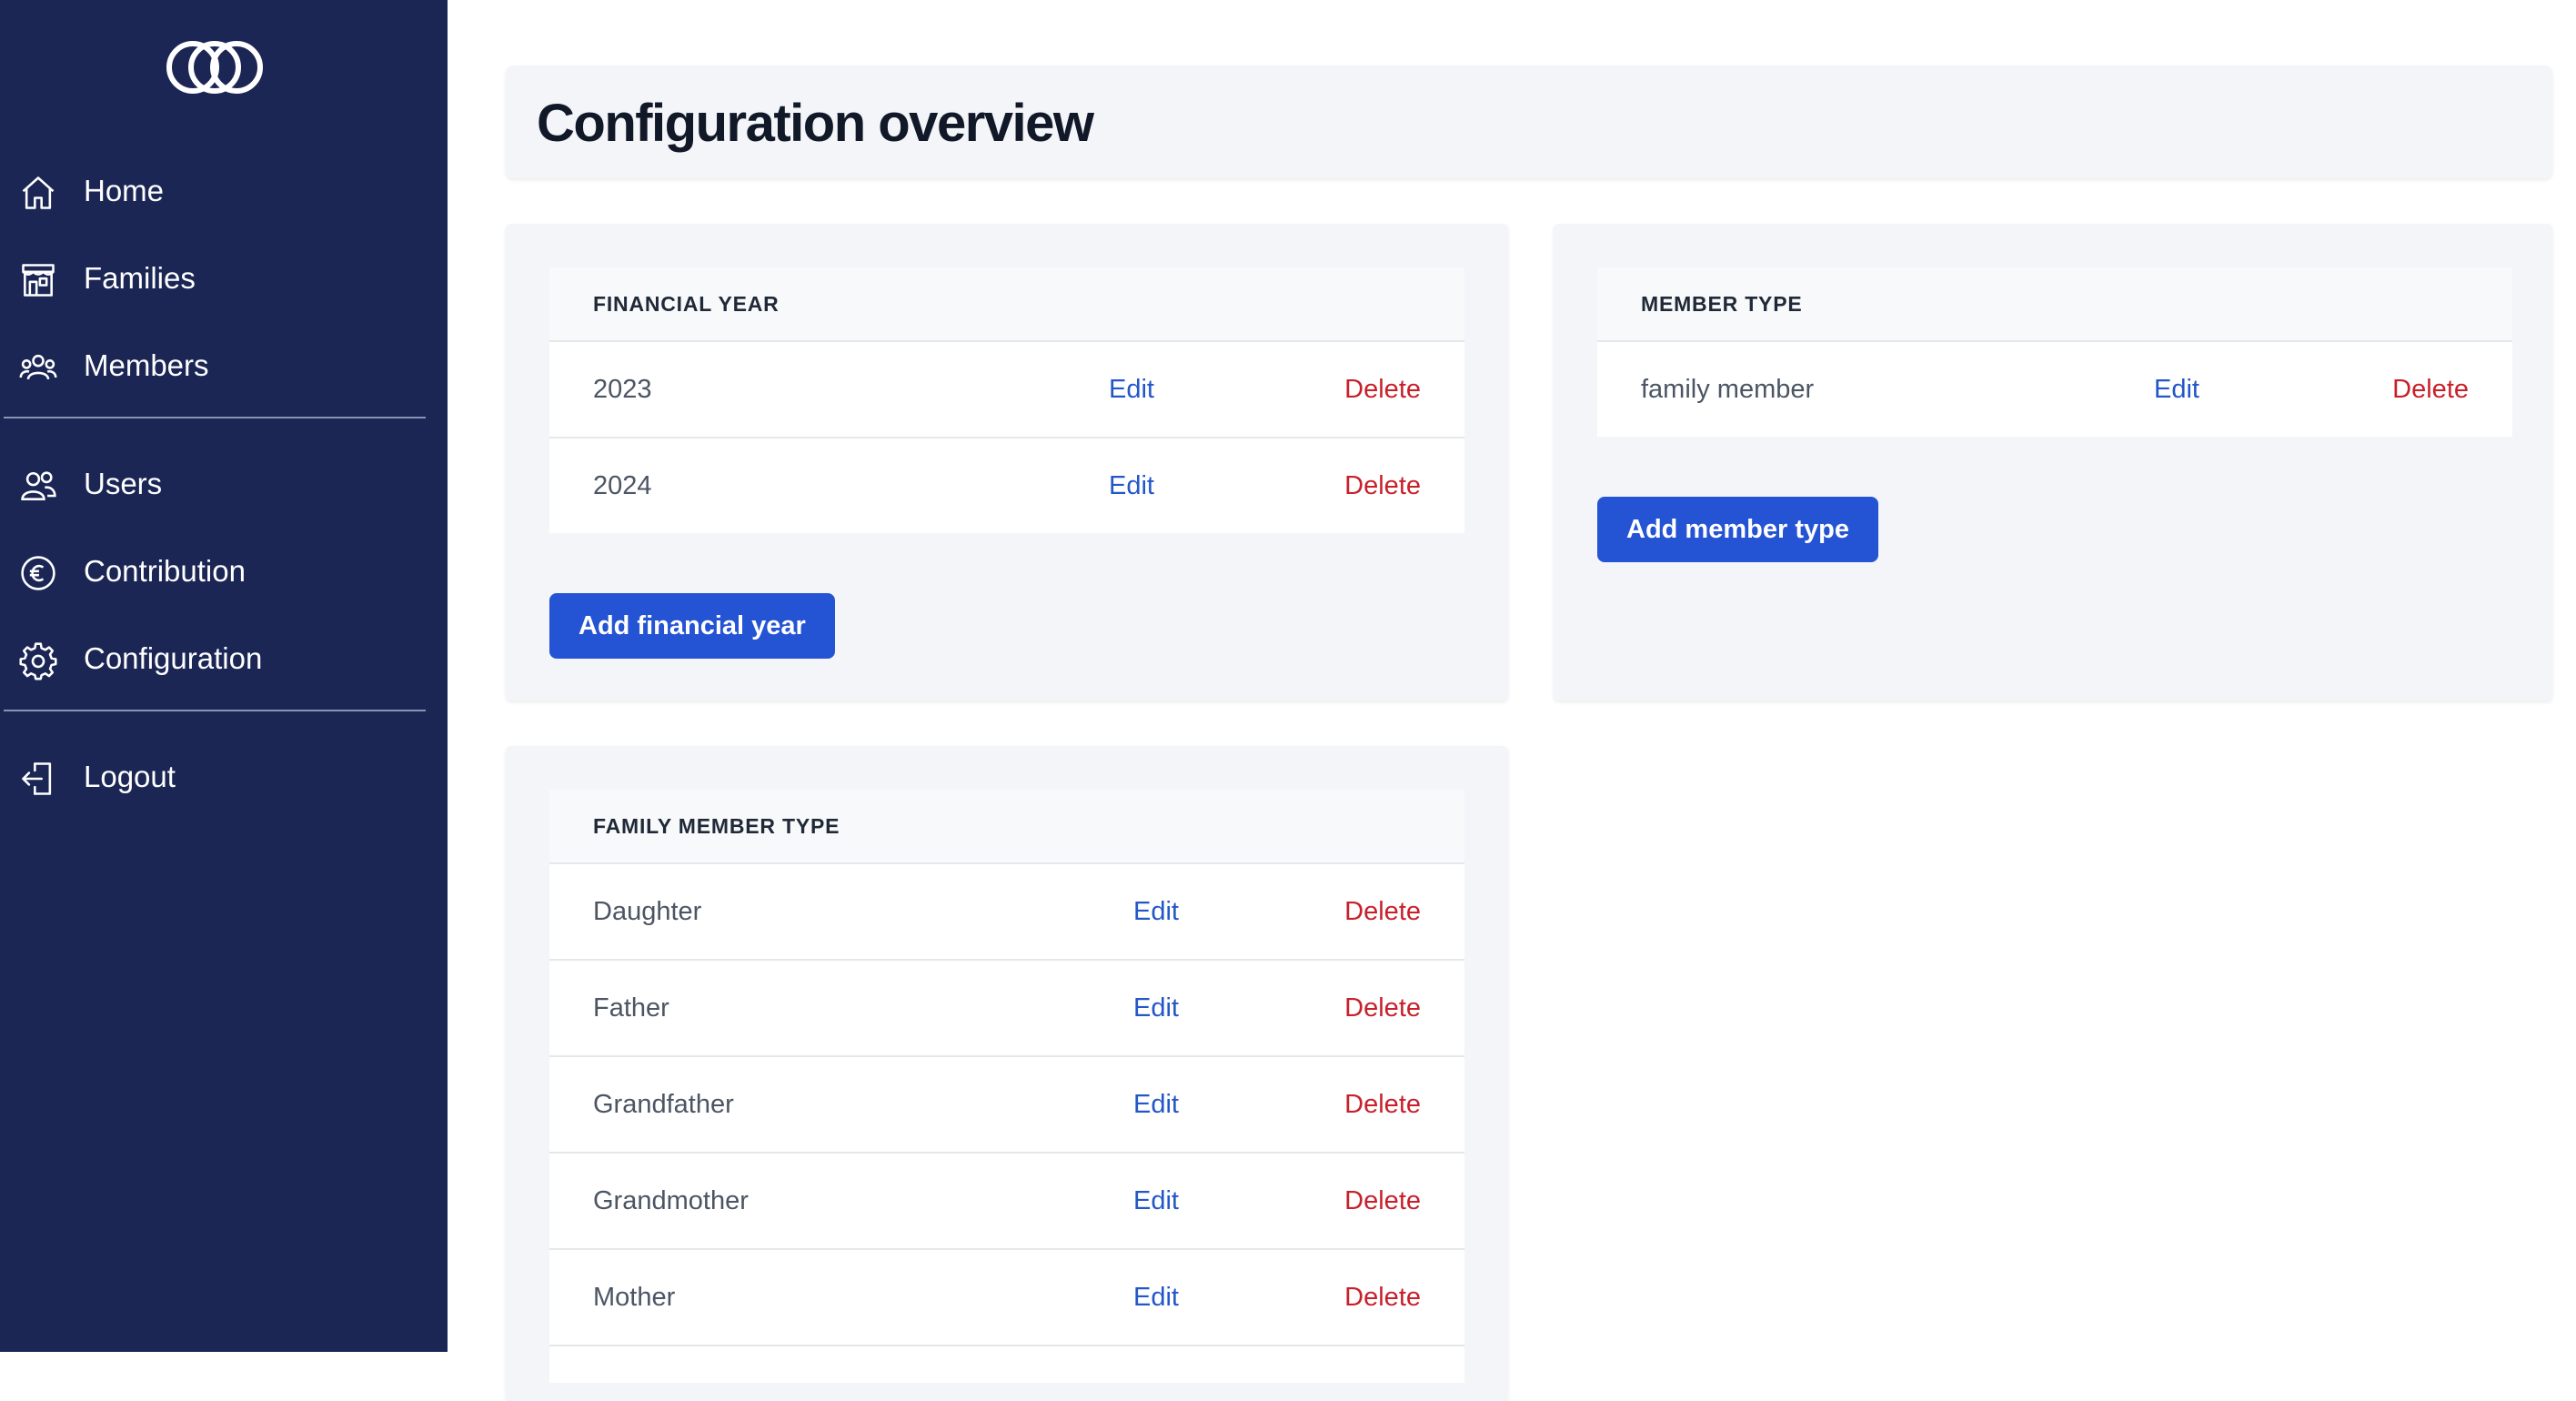 This screenshot has height=1401, width=2576. I want to click on row-name: family member, so click(1728, 389).